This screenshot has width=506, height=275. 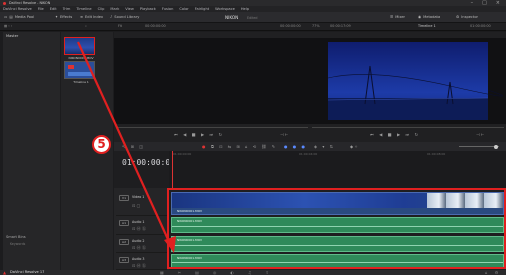 What do you see at coordinates (170, 244) in the screenshot?
I see `arrow-head` at bounding box center [170, 244].